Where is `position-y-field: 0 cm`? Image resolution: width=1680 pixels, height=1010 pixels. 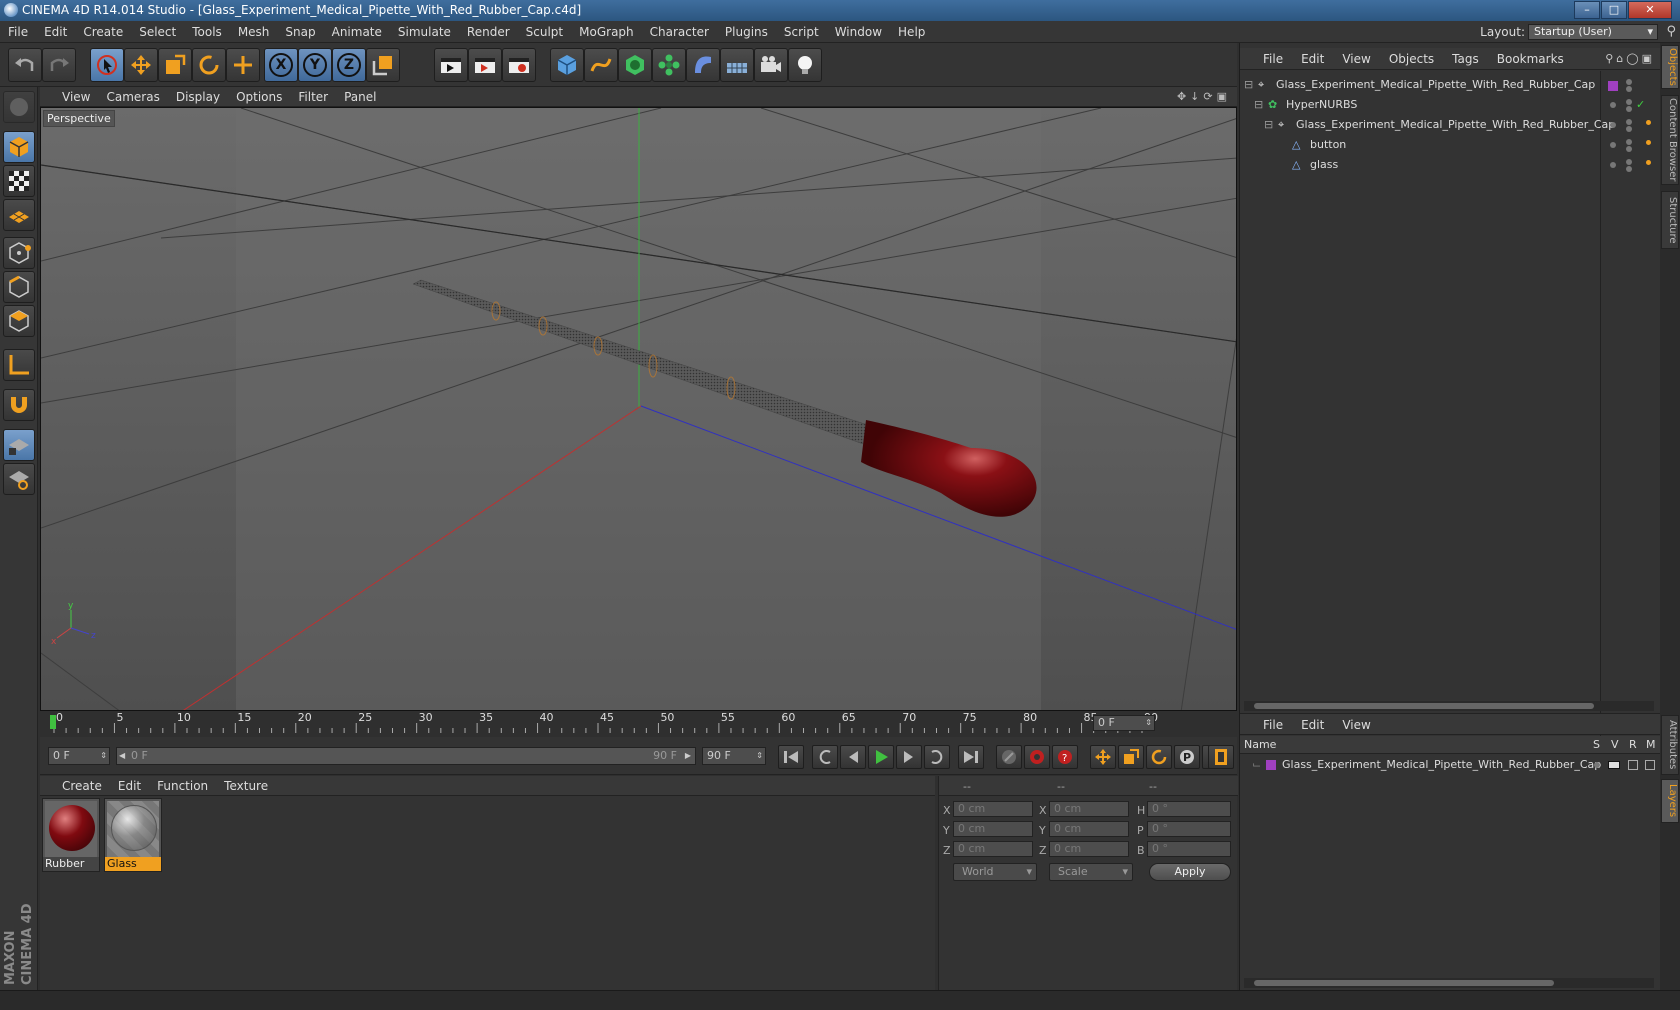 position-y-field: 0 cm is located at coordinates (993, 829).